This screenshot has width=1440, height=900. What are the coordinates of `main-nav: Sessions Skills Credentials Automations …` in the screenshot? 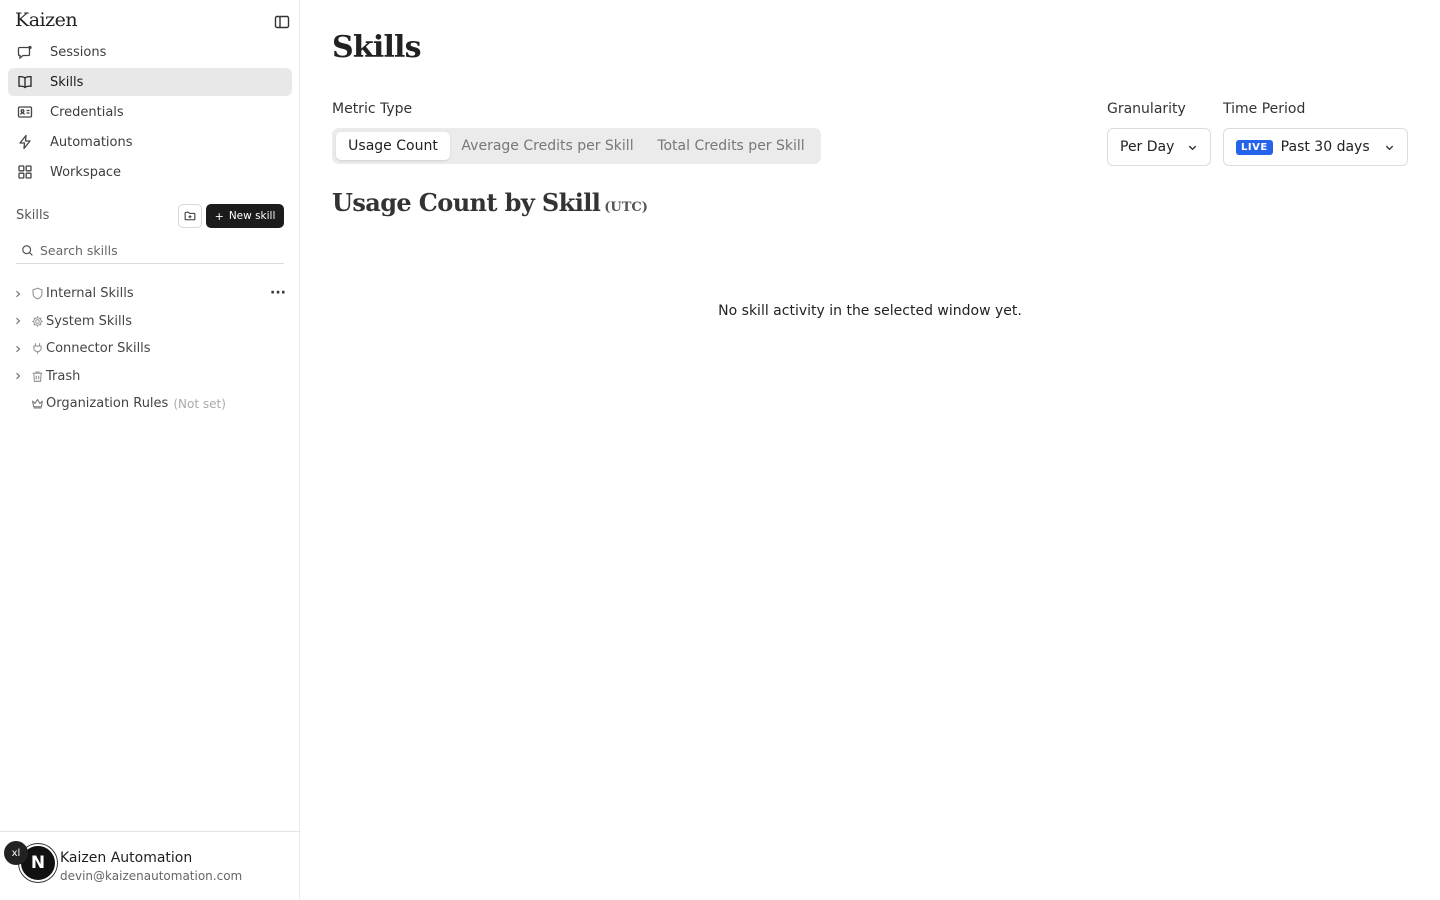 It's located at (150, 113).